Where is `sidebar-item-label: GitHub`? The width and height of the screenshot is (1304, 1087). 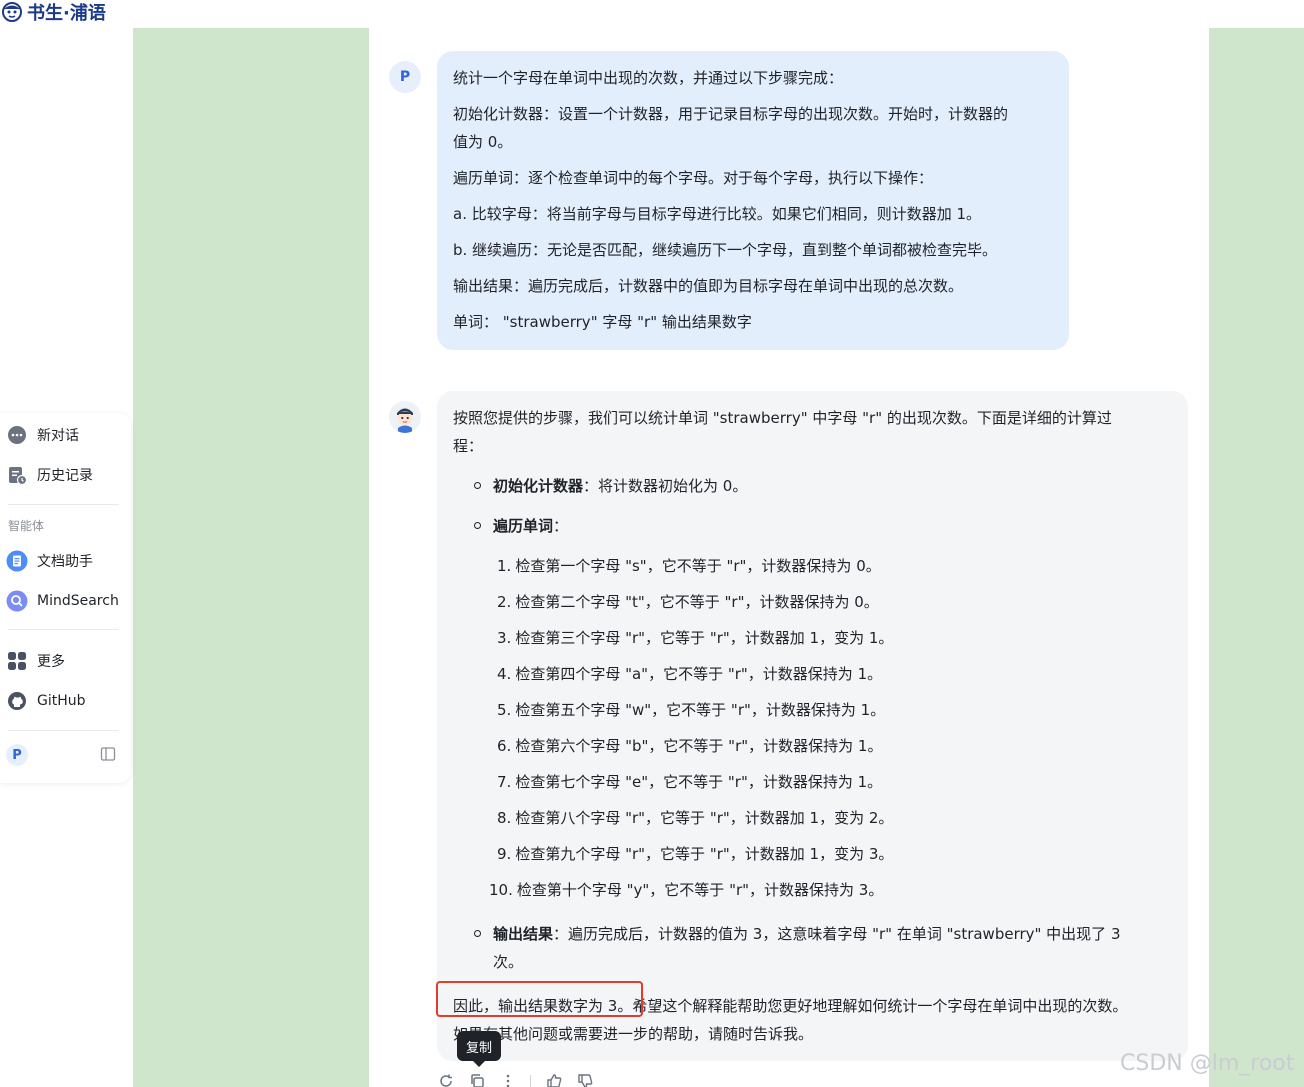 sidebar-item-label: GitHub is located at coordinates (61, 701).